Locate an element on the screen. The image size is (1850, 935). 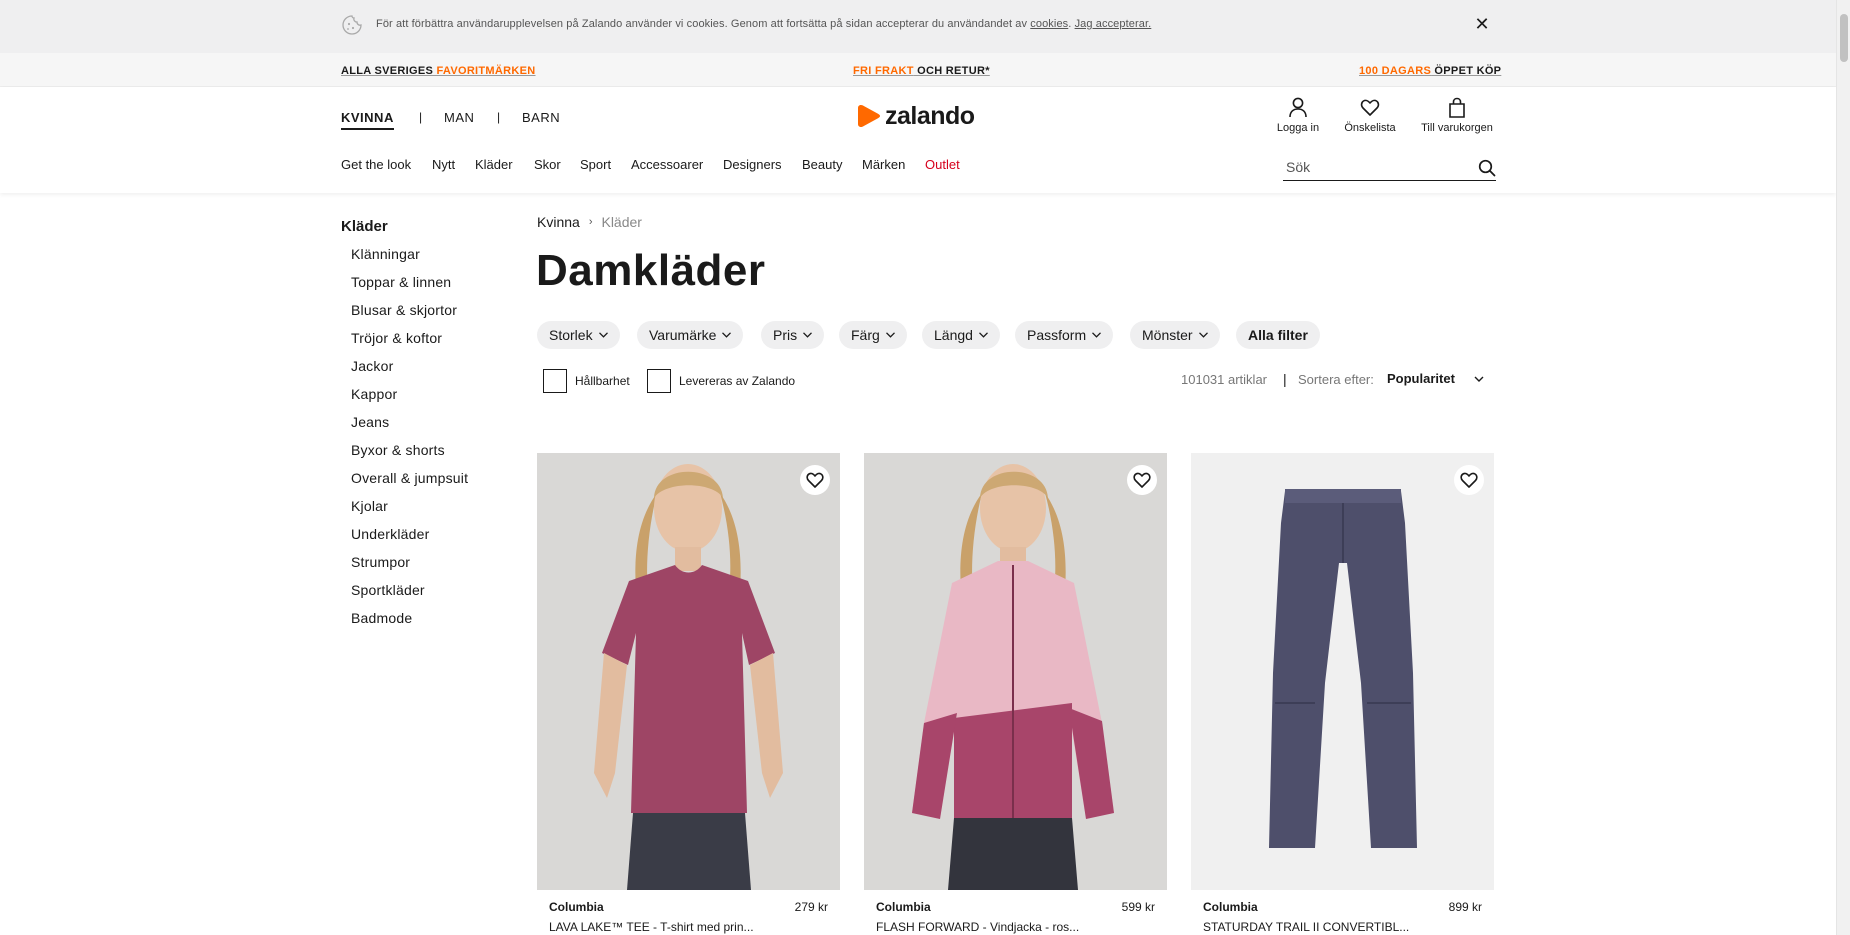
promo-text: ÖPPET KÖP is located at coordinates (1466, 71).